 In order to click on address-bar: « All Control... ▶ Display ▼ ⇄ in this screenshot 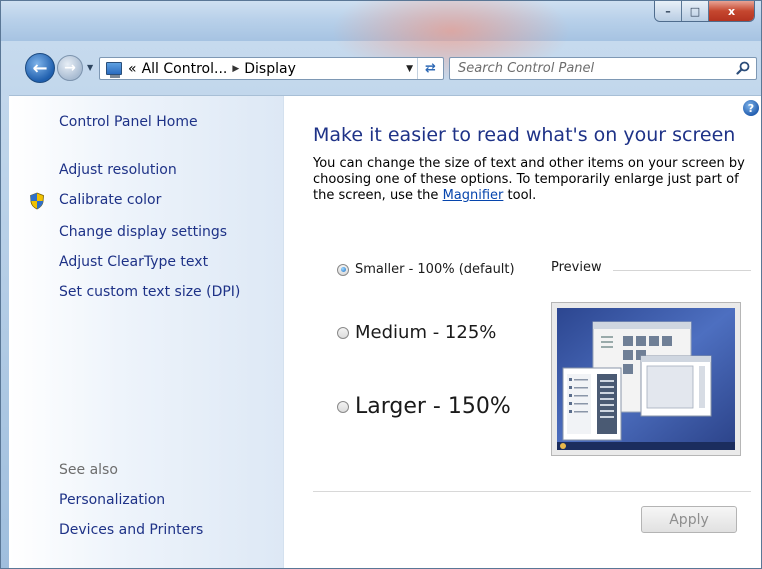, I will do `click(271, 68)`.